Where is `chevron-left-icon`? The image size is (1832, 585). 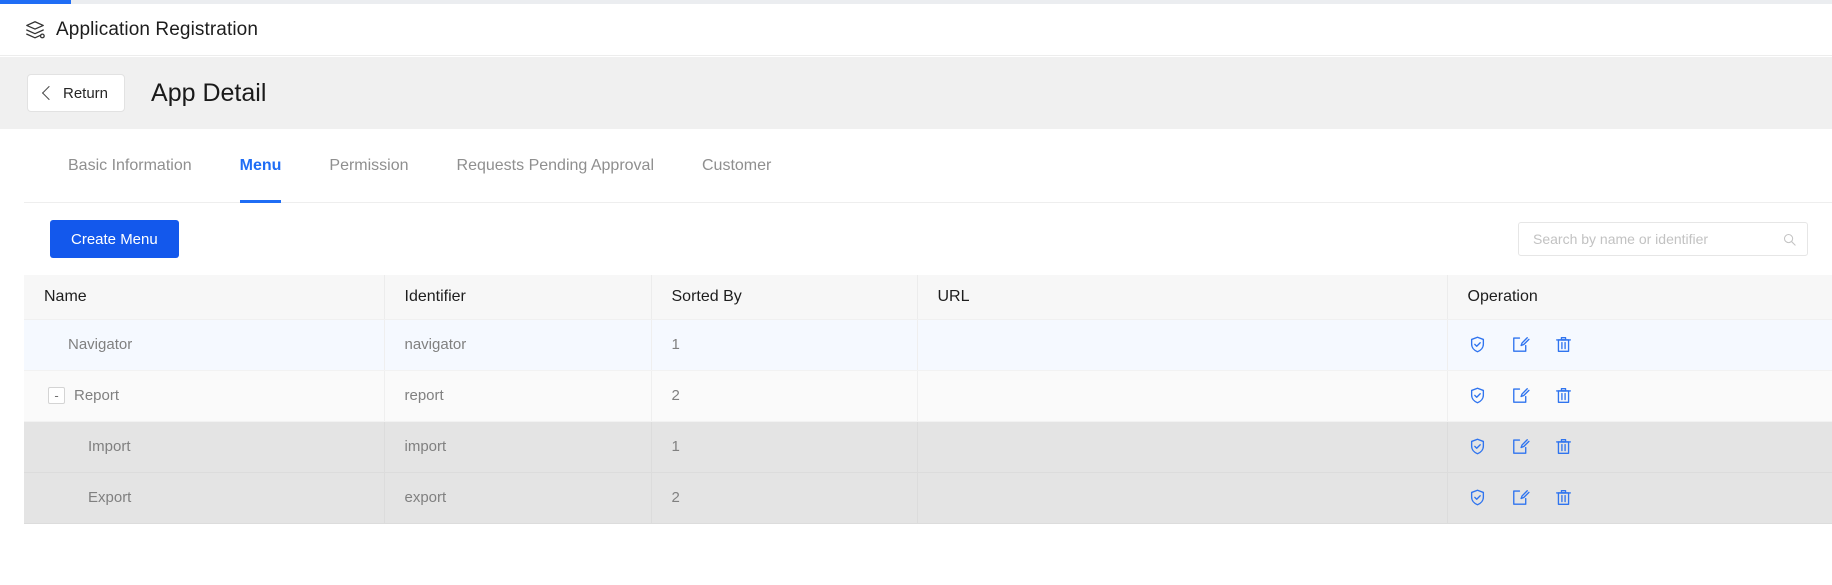
chevron-left-icon is located at coordinates (49, 93).